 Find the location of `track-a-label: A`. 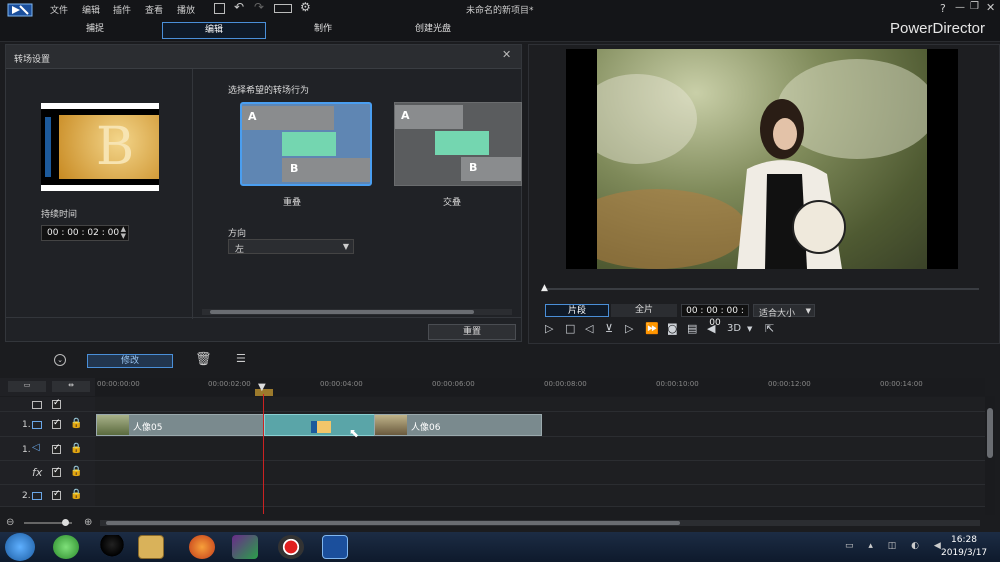

track-a-label: A is located at coordinates (252, 116).